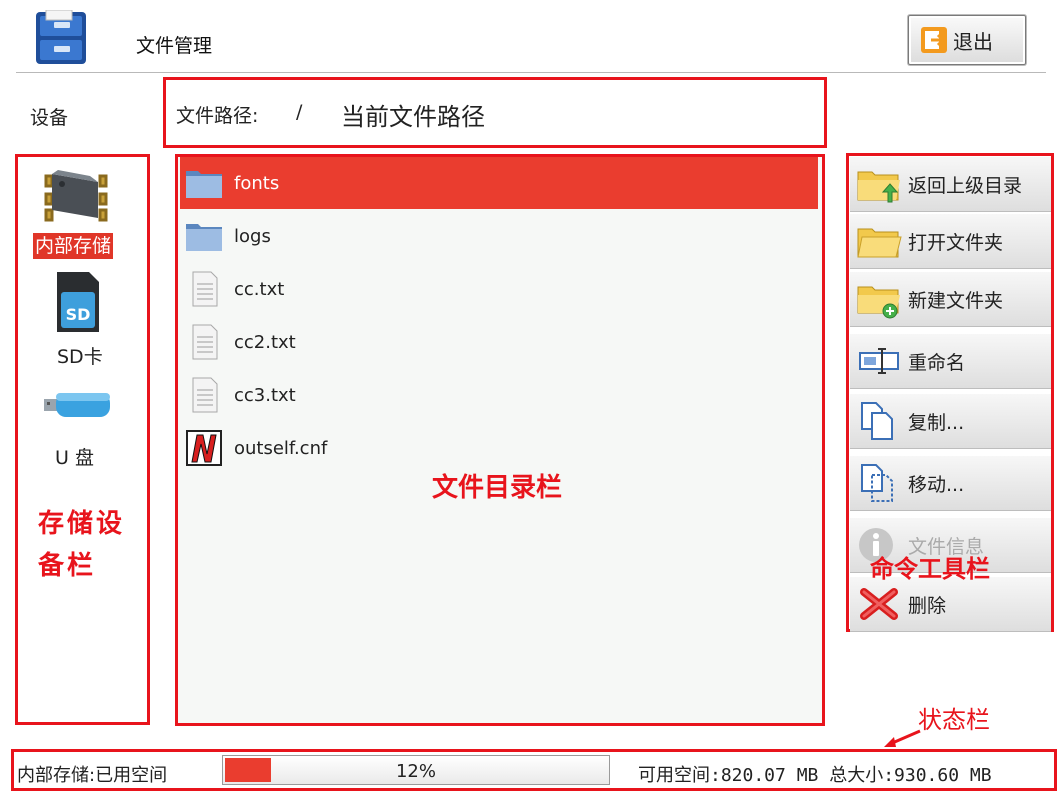 The image size is (1060, 791). Describe the element at coordinates (174, 46) in the screenshot. I see `app-title: 文件管理` at that location.